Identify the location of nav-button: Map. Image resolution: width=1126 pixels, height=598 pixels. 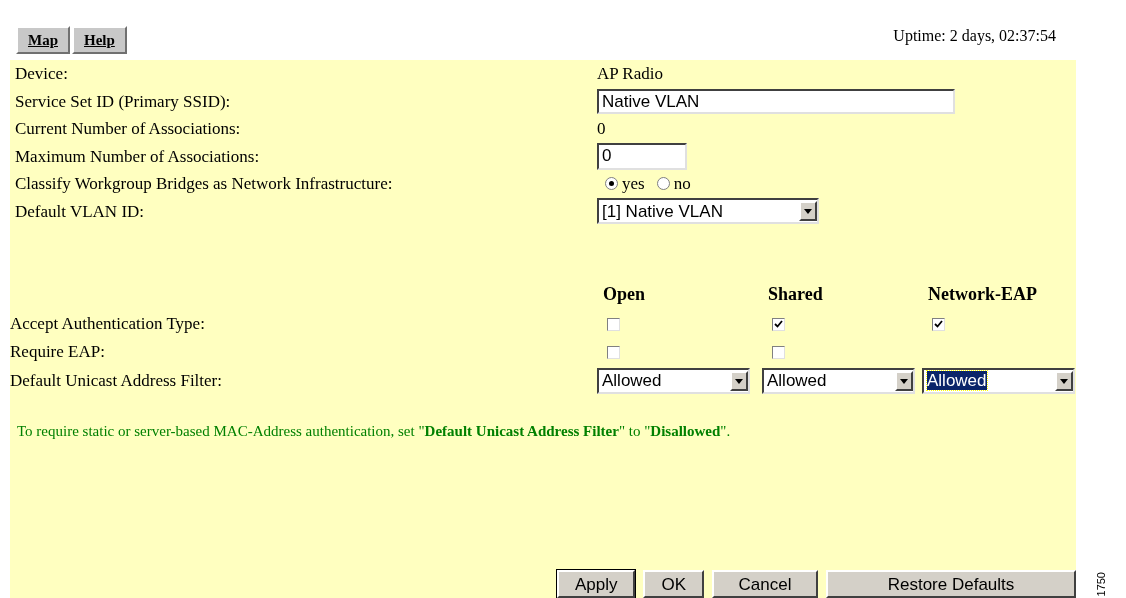
(43, 40).